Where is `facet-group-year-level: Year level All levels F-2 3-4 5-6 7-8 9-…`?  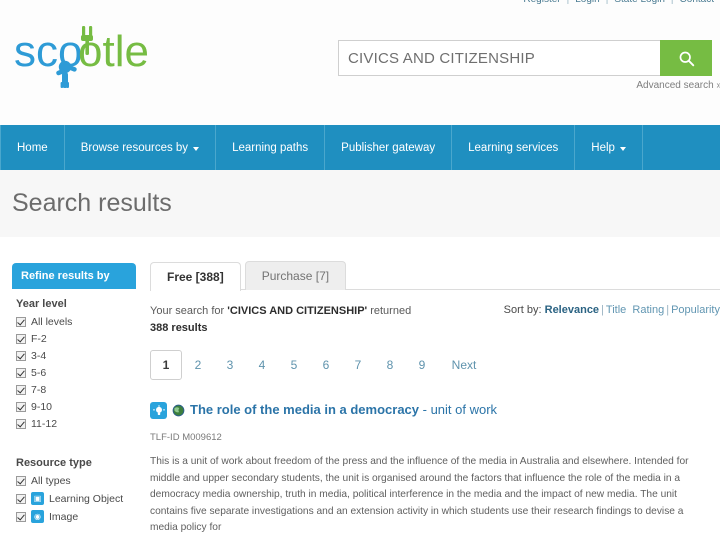
facet-group-year-level: Year level All levels F-2 3-4 5-6 7-8 9-… is located at coordinates (74, 359).